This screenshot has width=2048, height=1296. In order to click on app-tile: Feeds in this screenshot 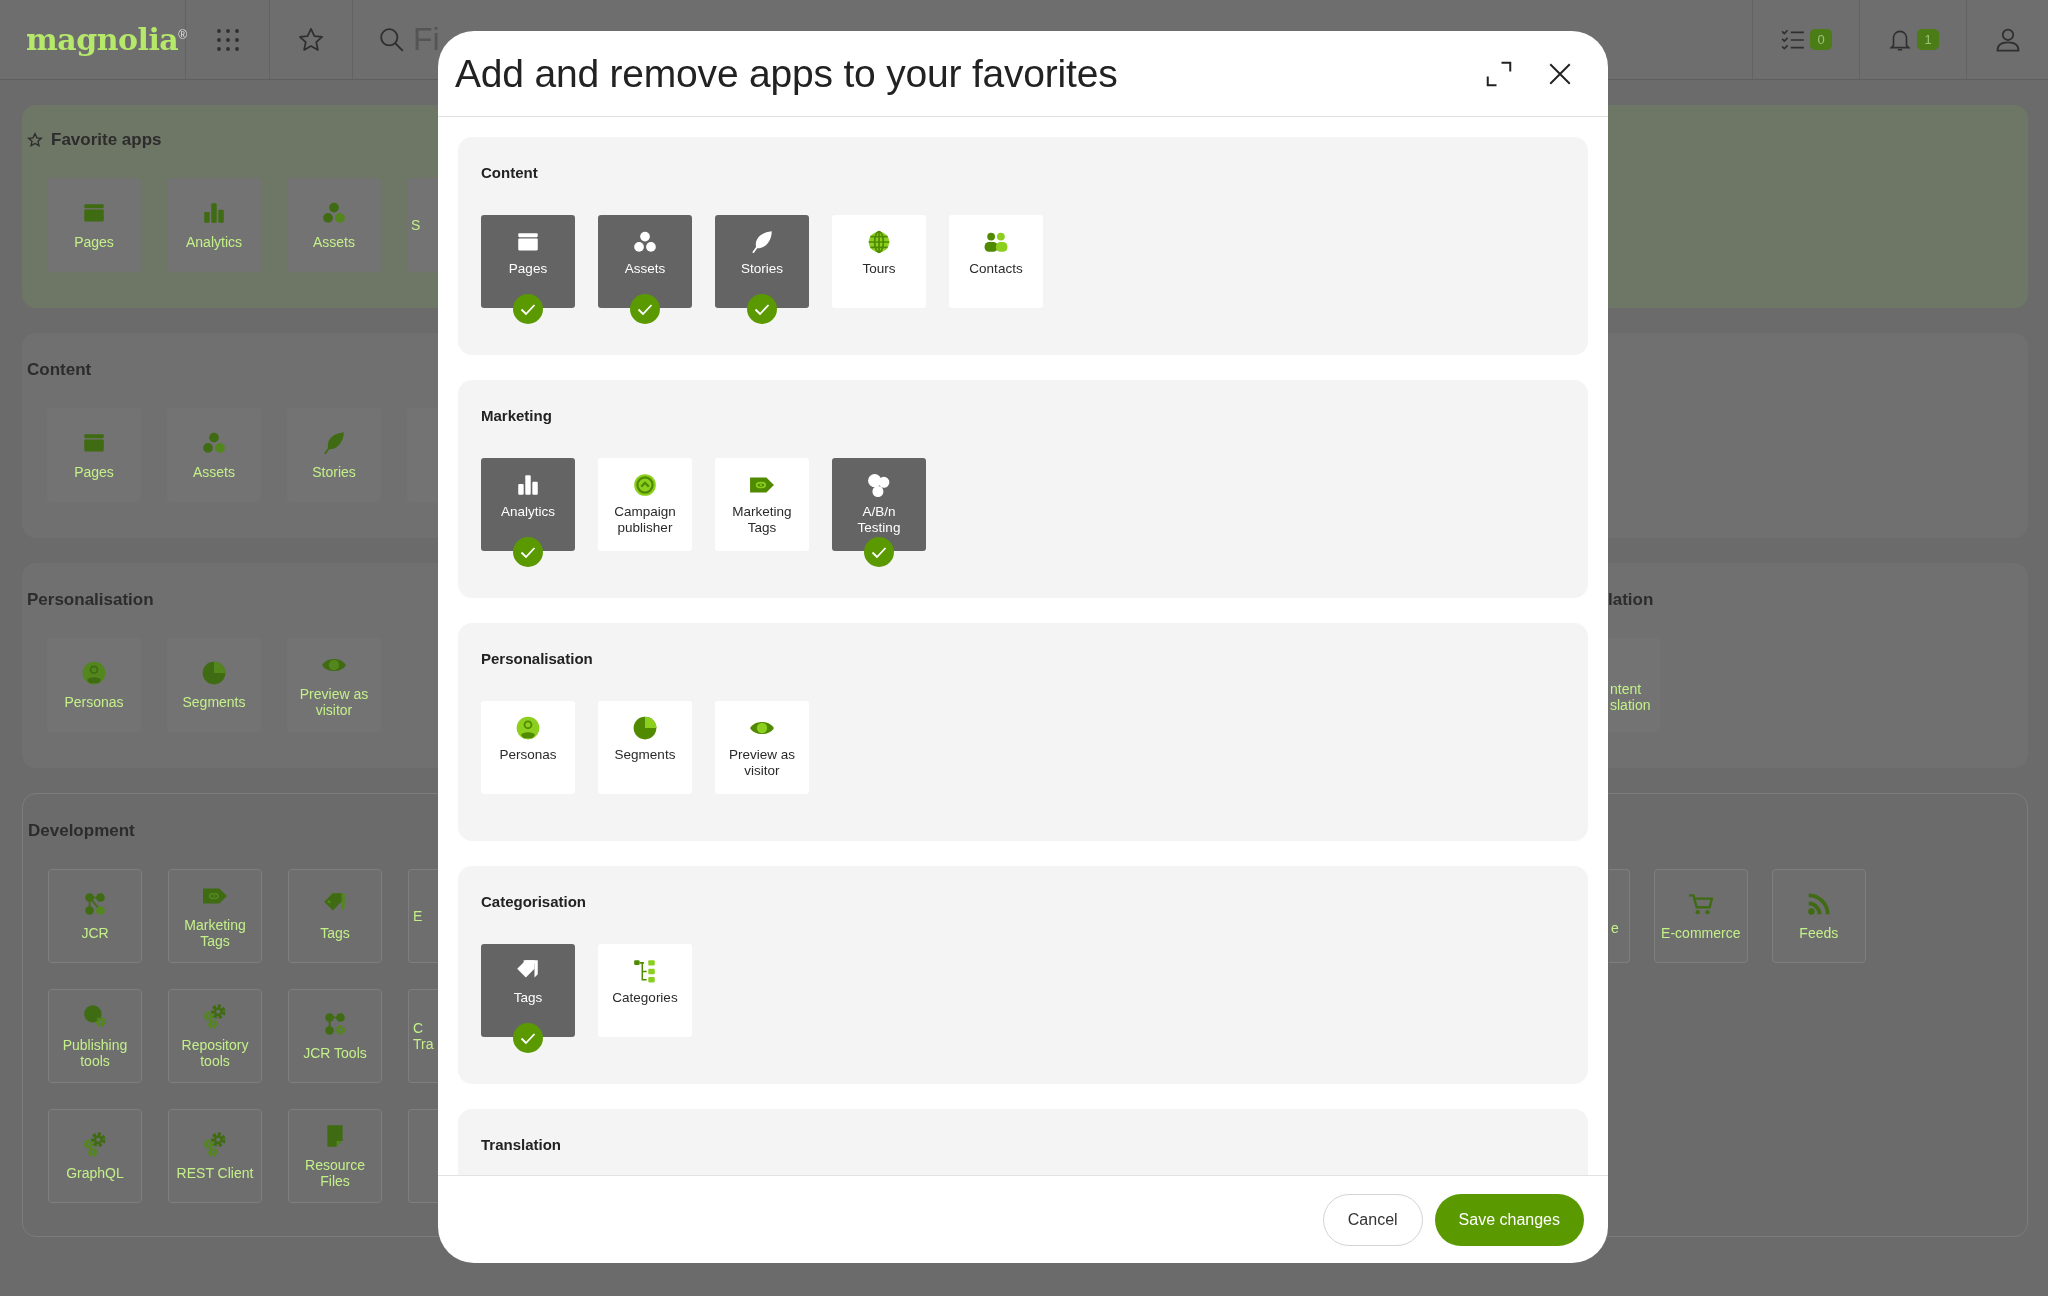, I will do `click(1818, 916)`.